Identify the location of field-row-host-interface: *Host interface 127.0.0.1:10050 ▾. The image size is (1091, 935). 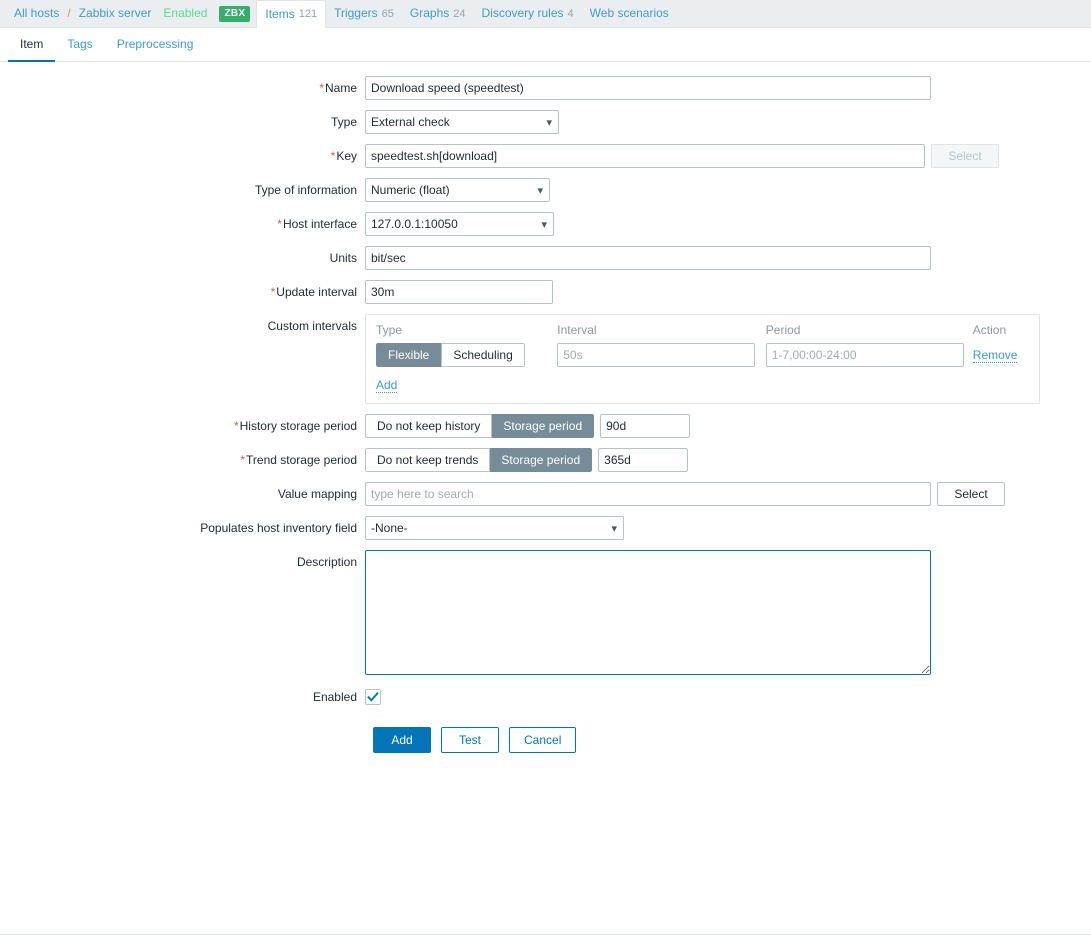
(545, 224).